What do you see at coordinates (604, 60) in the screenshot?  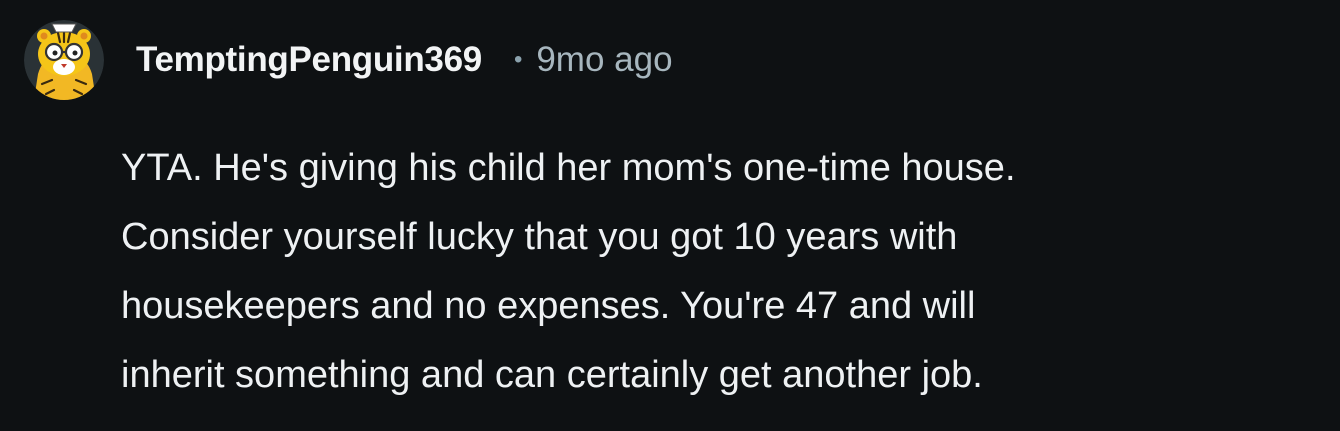 I see `comment-timestamp: 9mo ago` at bounding box center [604, 60].